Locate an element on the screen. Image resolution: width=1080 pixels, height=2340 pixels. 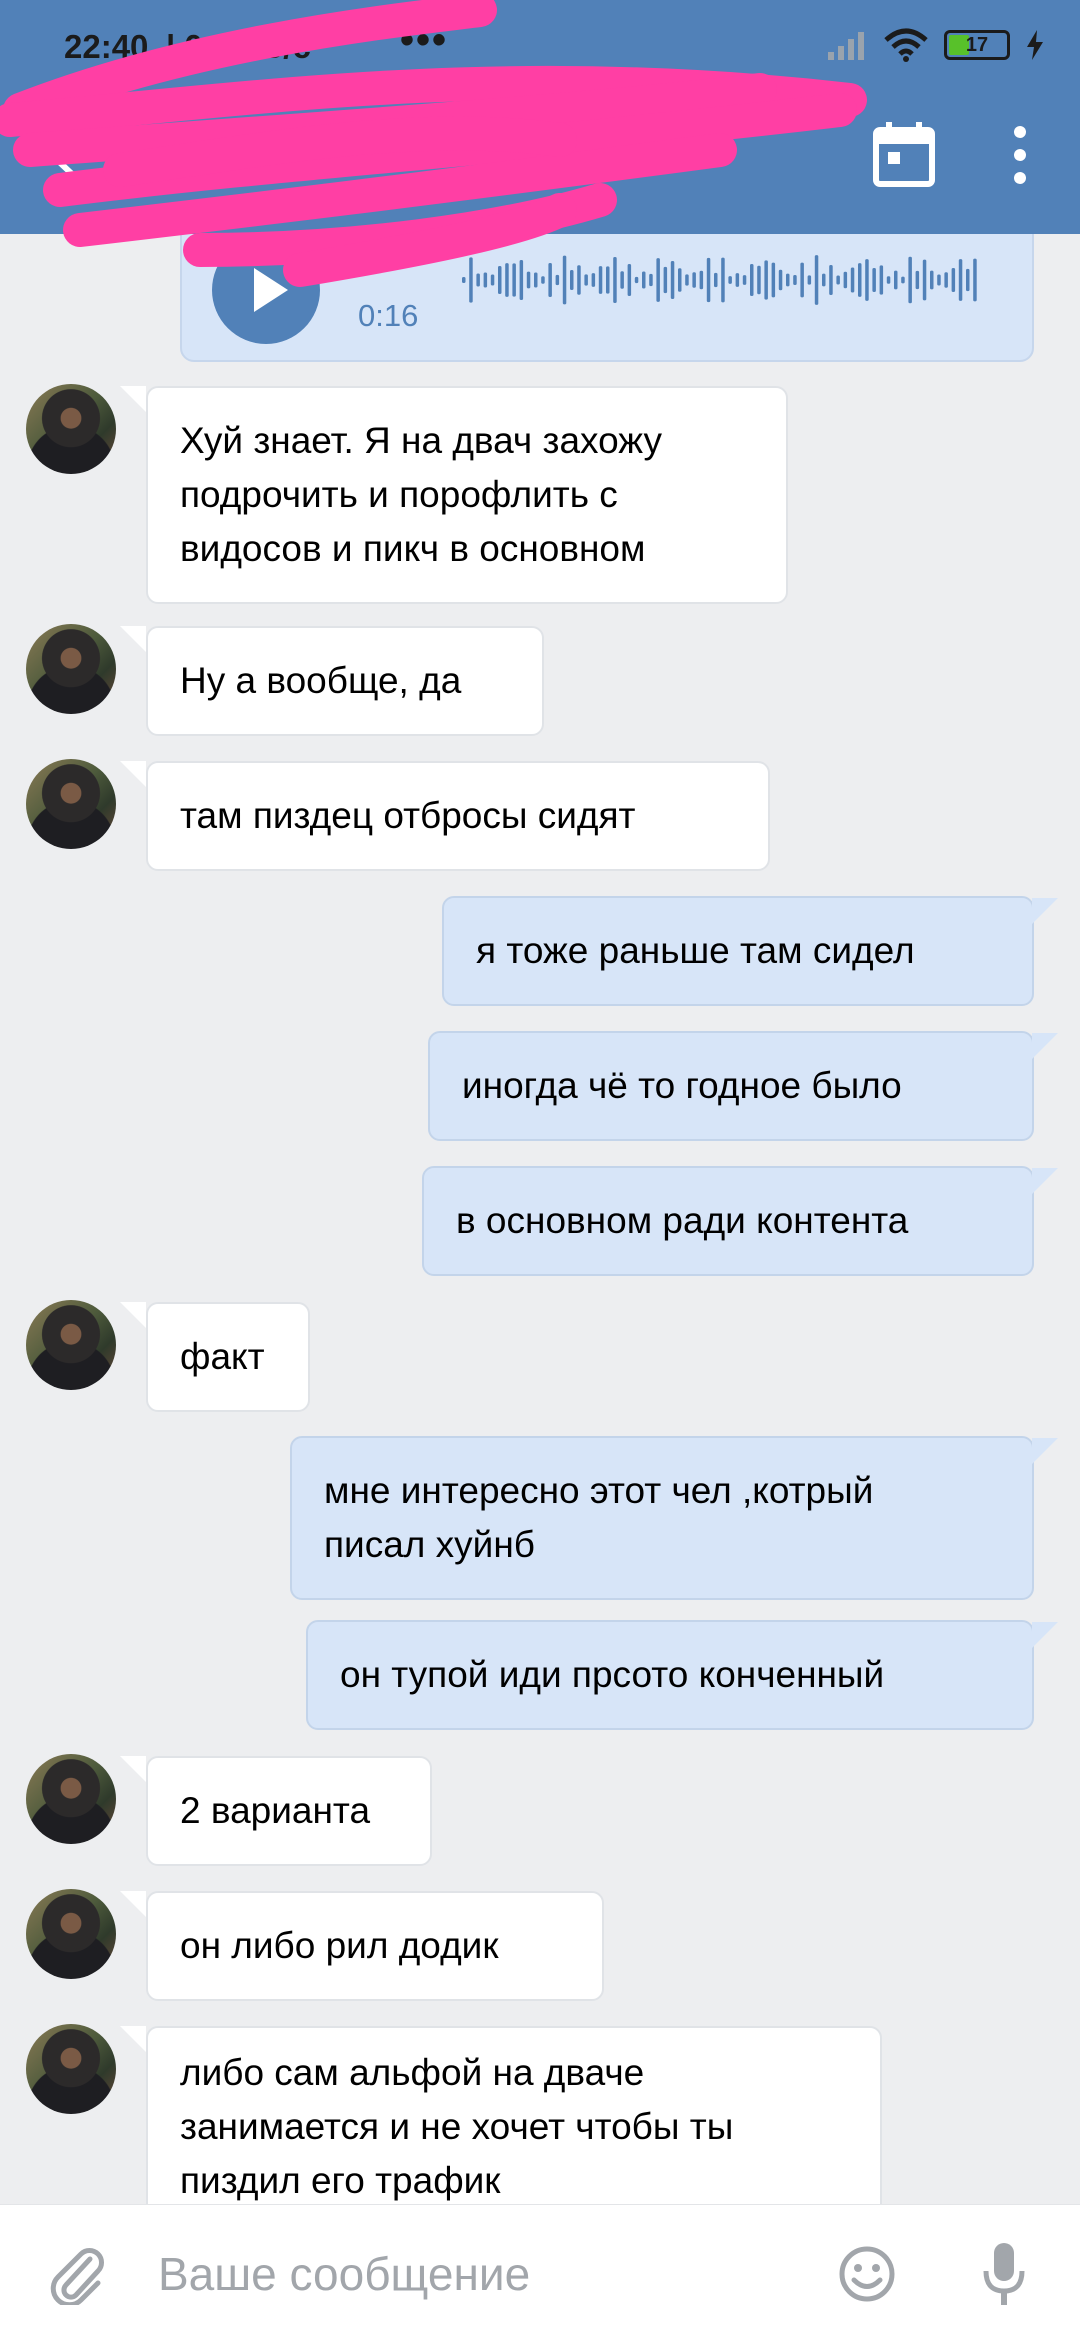
incoming-message: 2 варианта is located at coordinates (289, 1811).